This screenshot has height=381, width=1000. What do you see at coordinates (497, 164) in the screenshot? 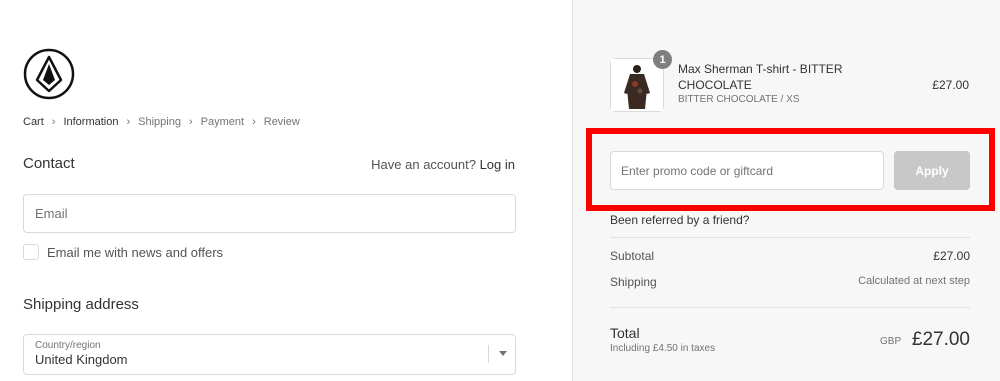
I see `login-link: Log in` at bounding box center [497, 164].